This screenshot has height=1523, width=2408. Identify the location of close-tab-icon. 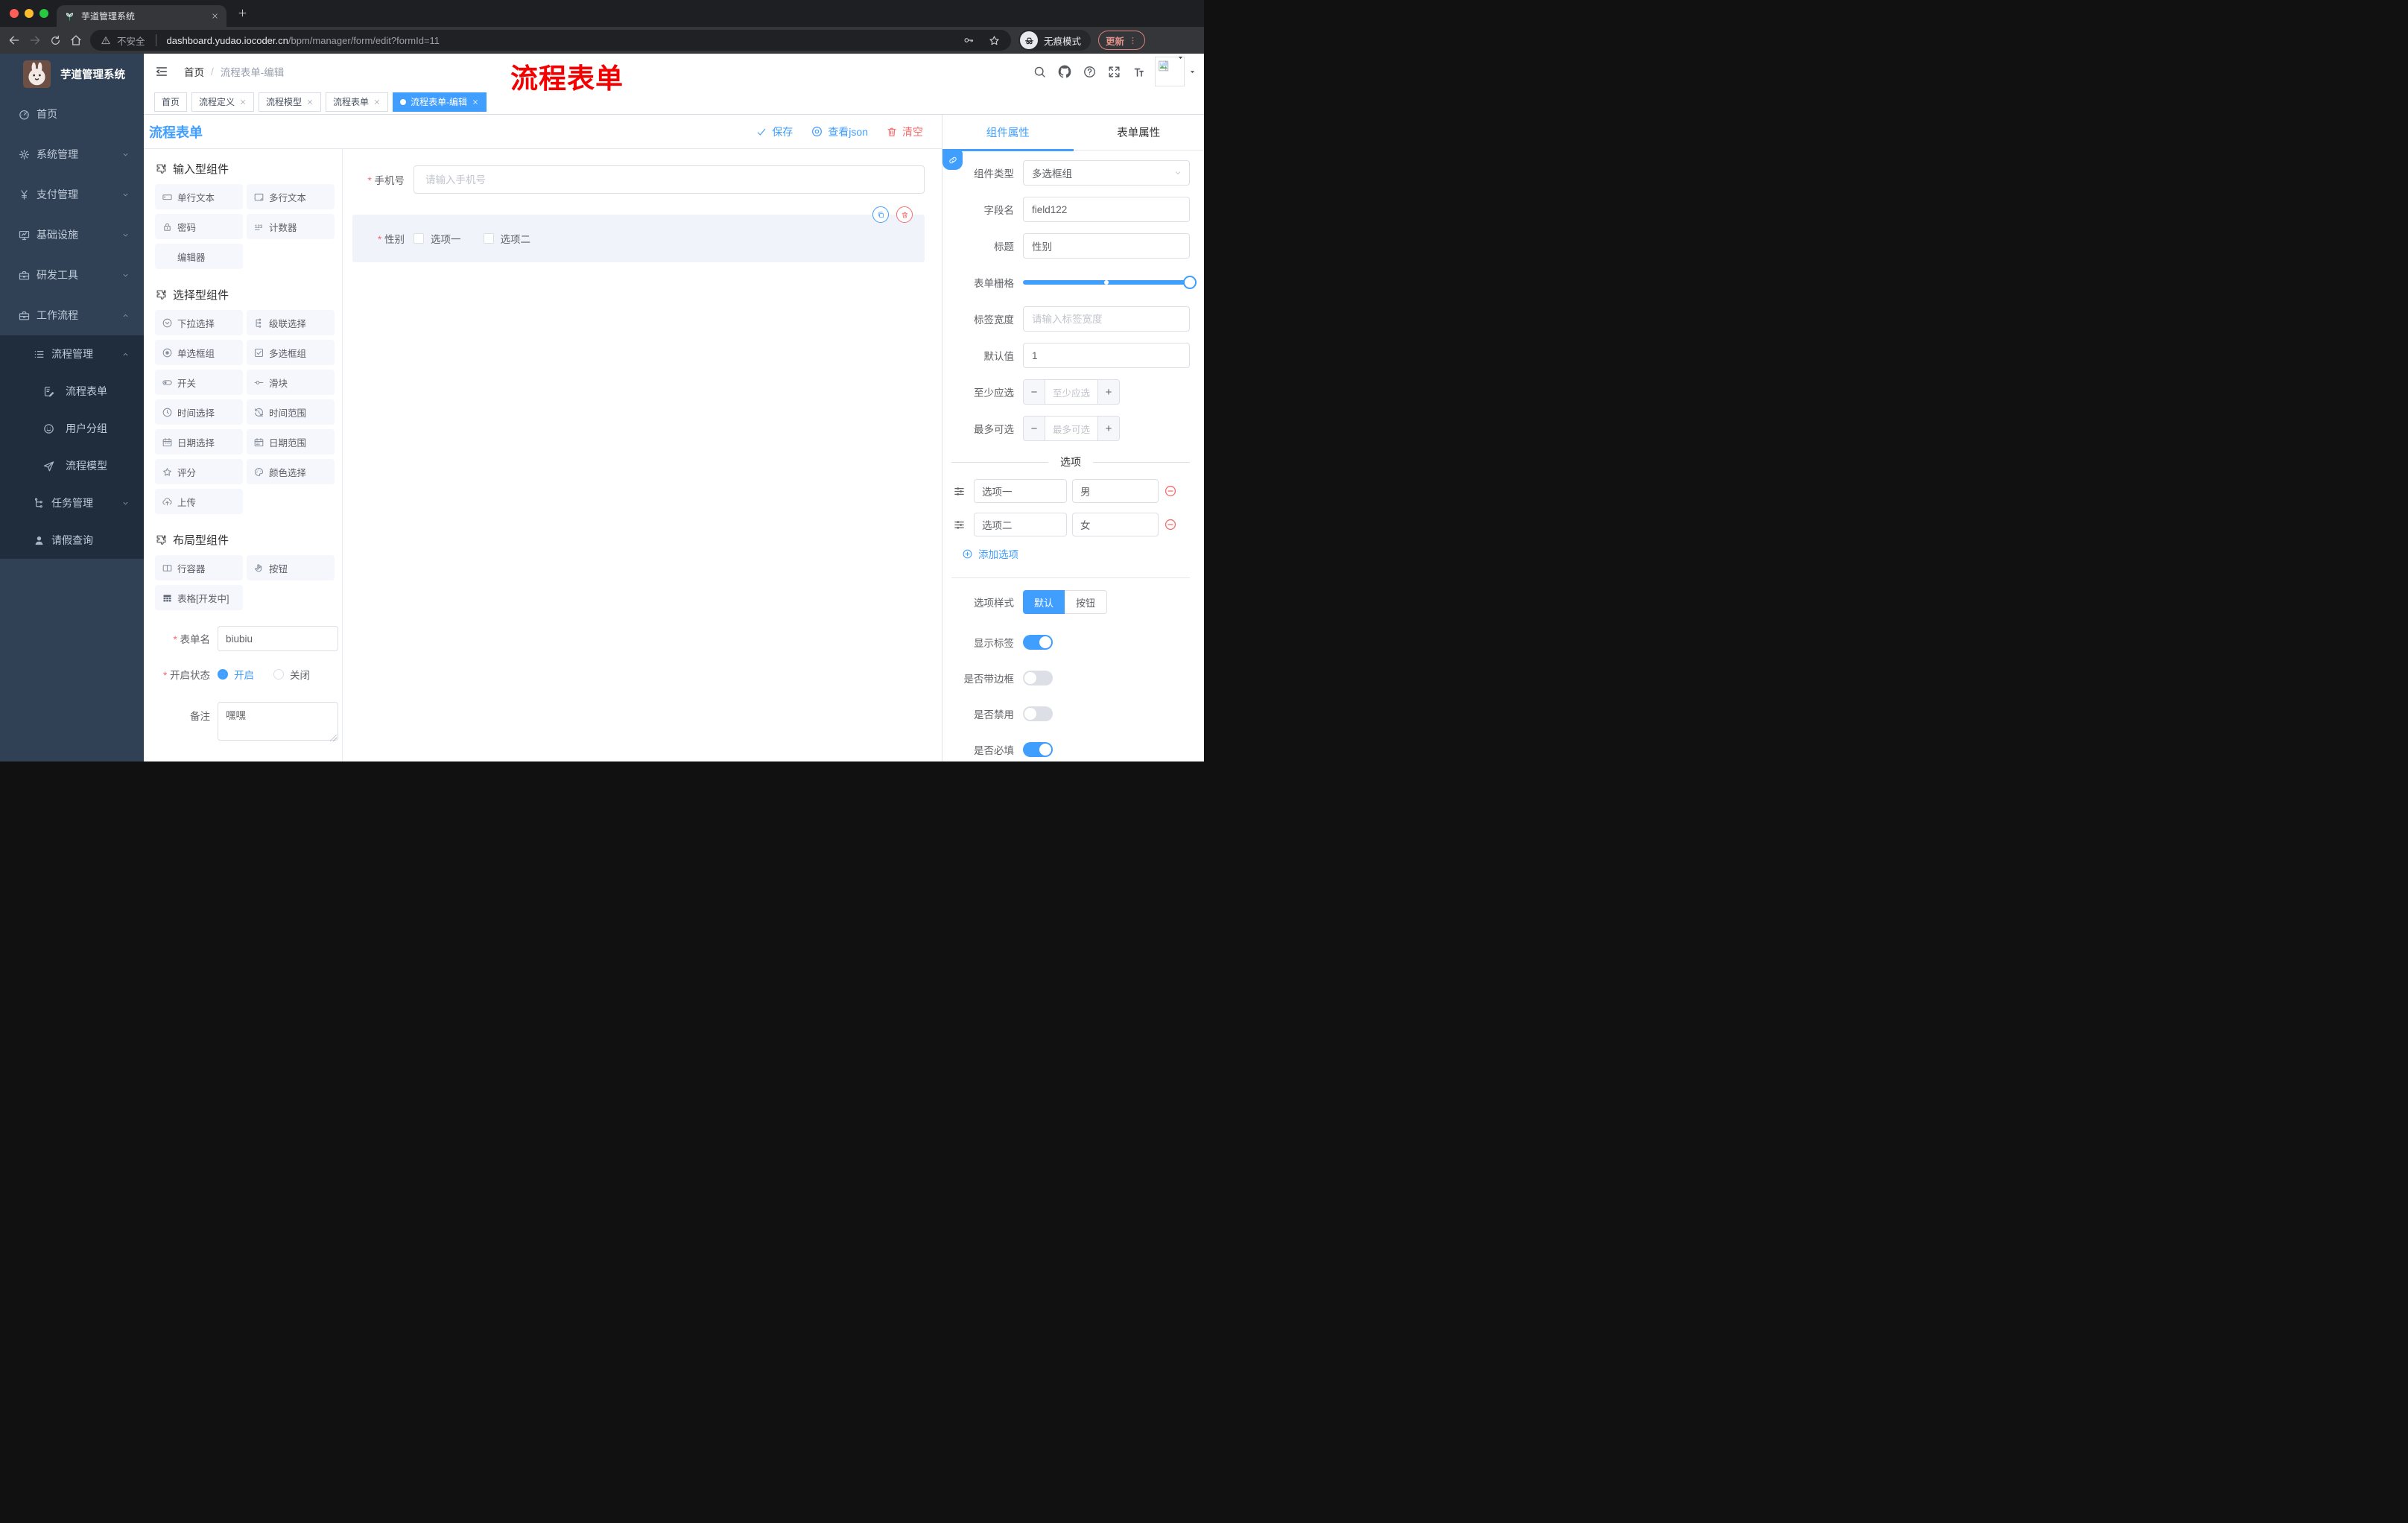
(215, 16).